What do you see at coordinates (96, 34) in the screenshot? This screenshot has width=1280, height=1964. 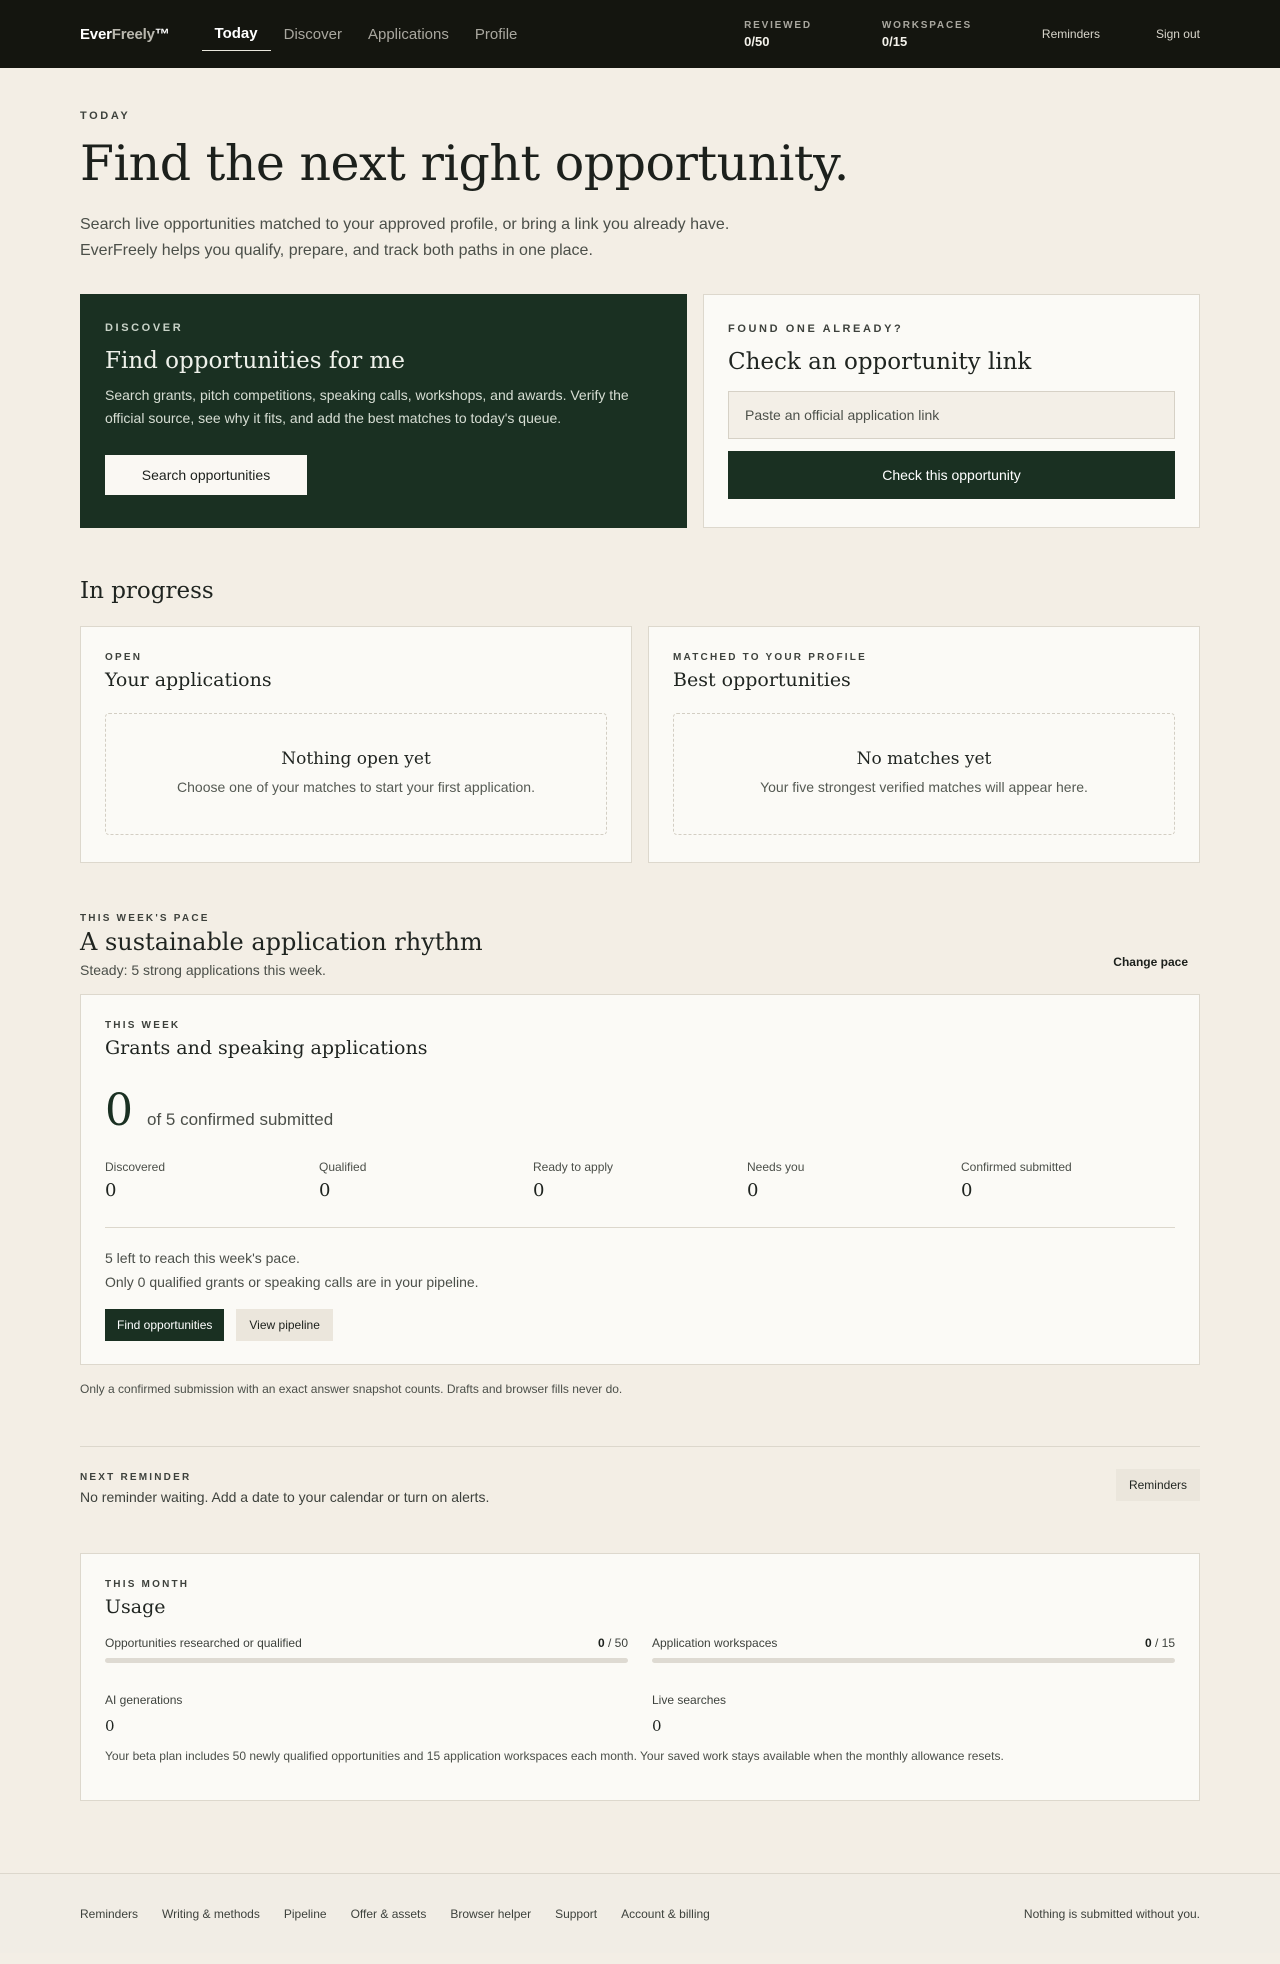 I see `brand-main: Ever` at bounding box center [96, 34].